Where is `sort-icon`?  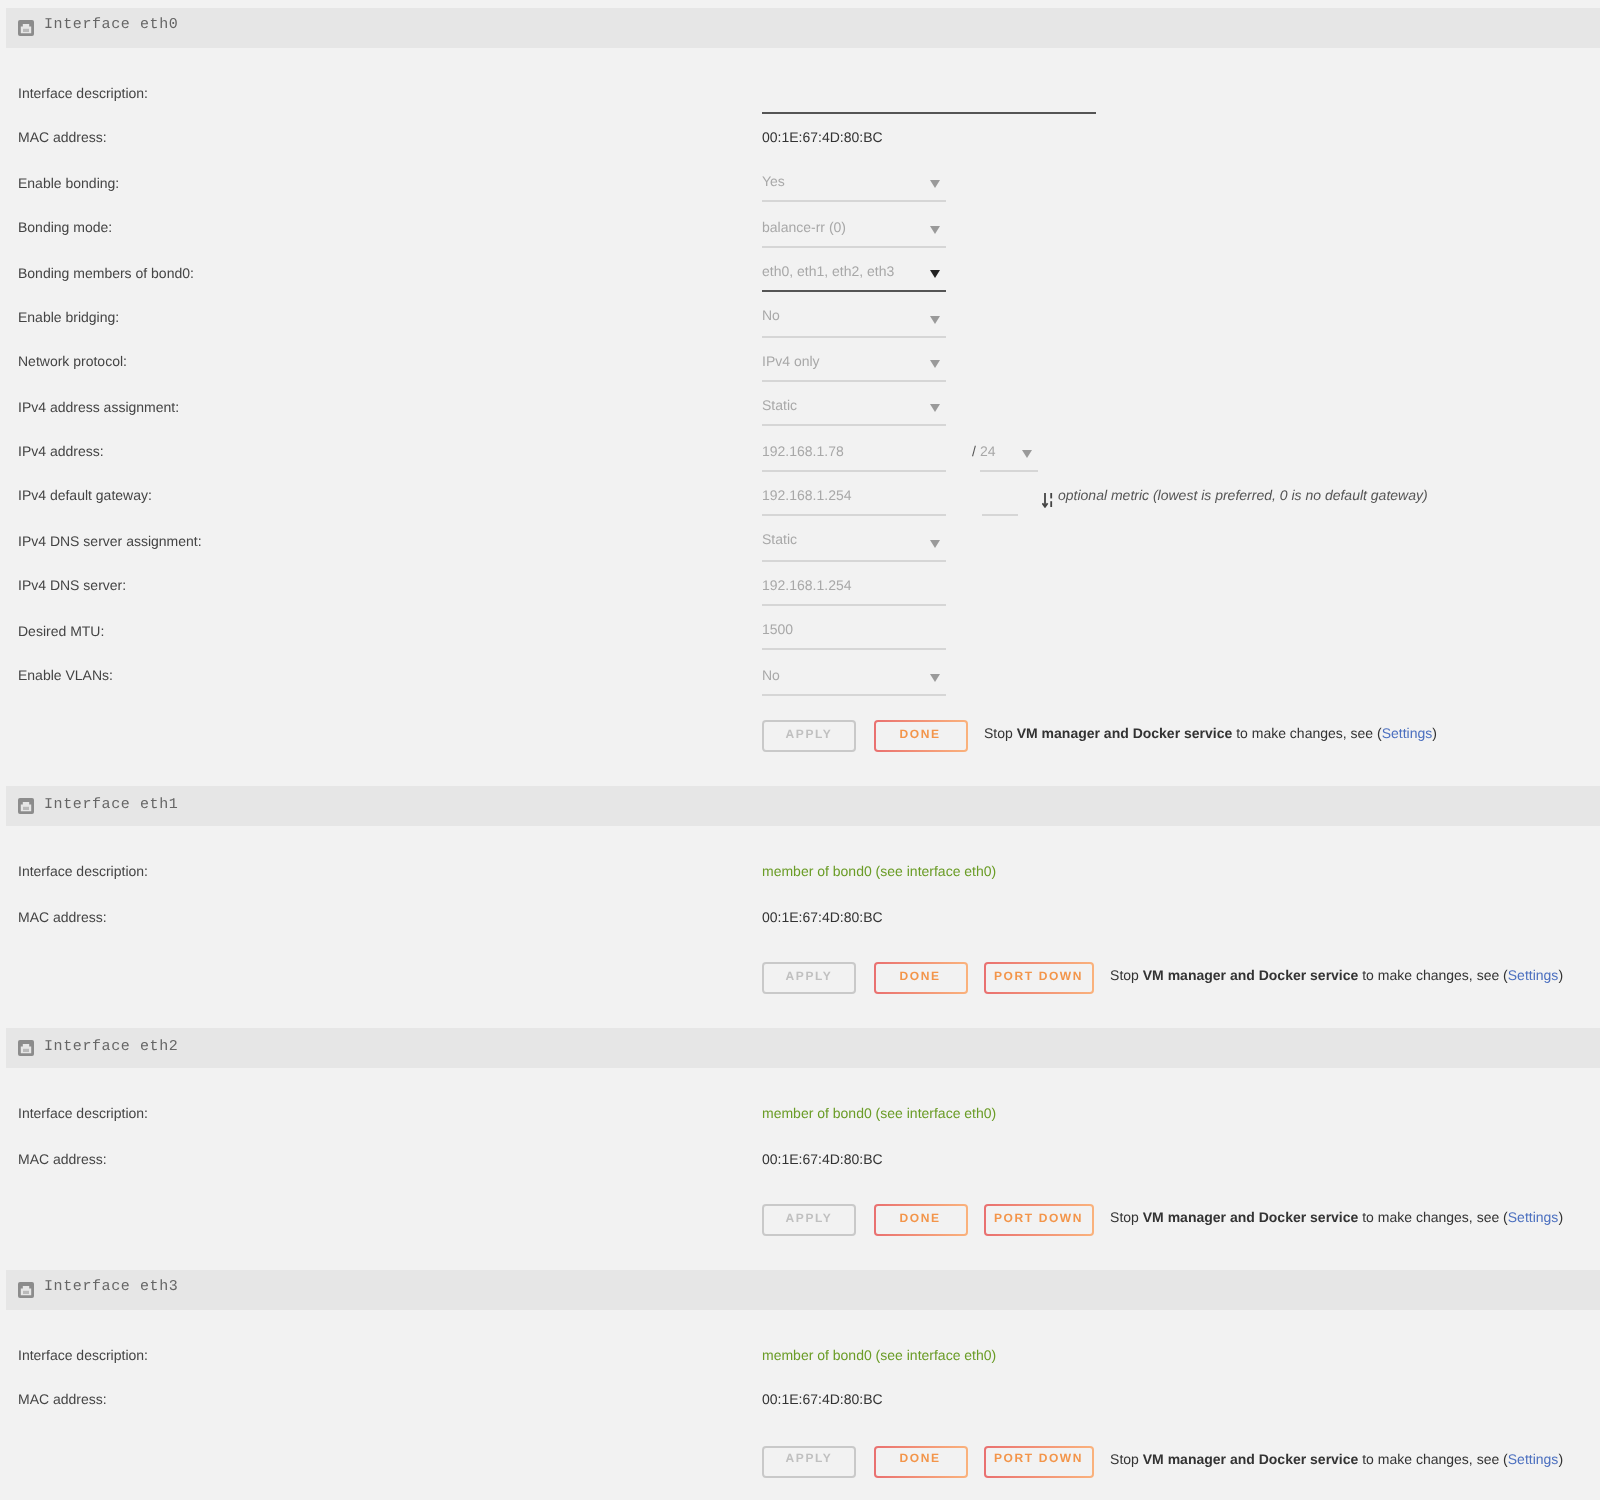
sort-icon is located at coordinates (1048, 499).